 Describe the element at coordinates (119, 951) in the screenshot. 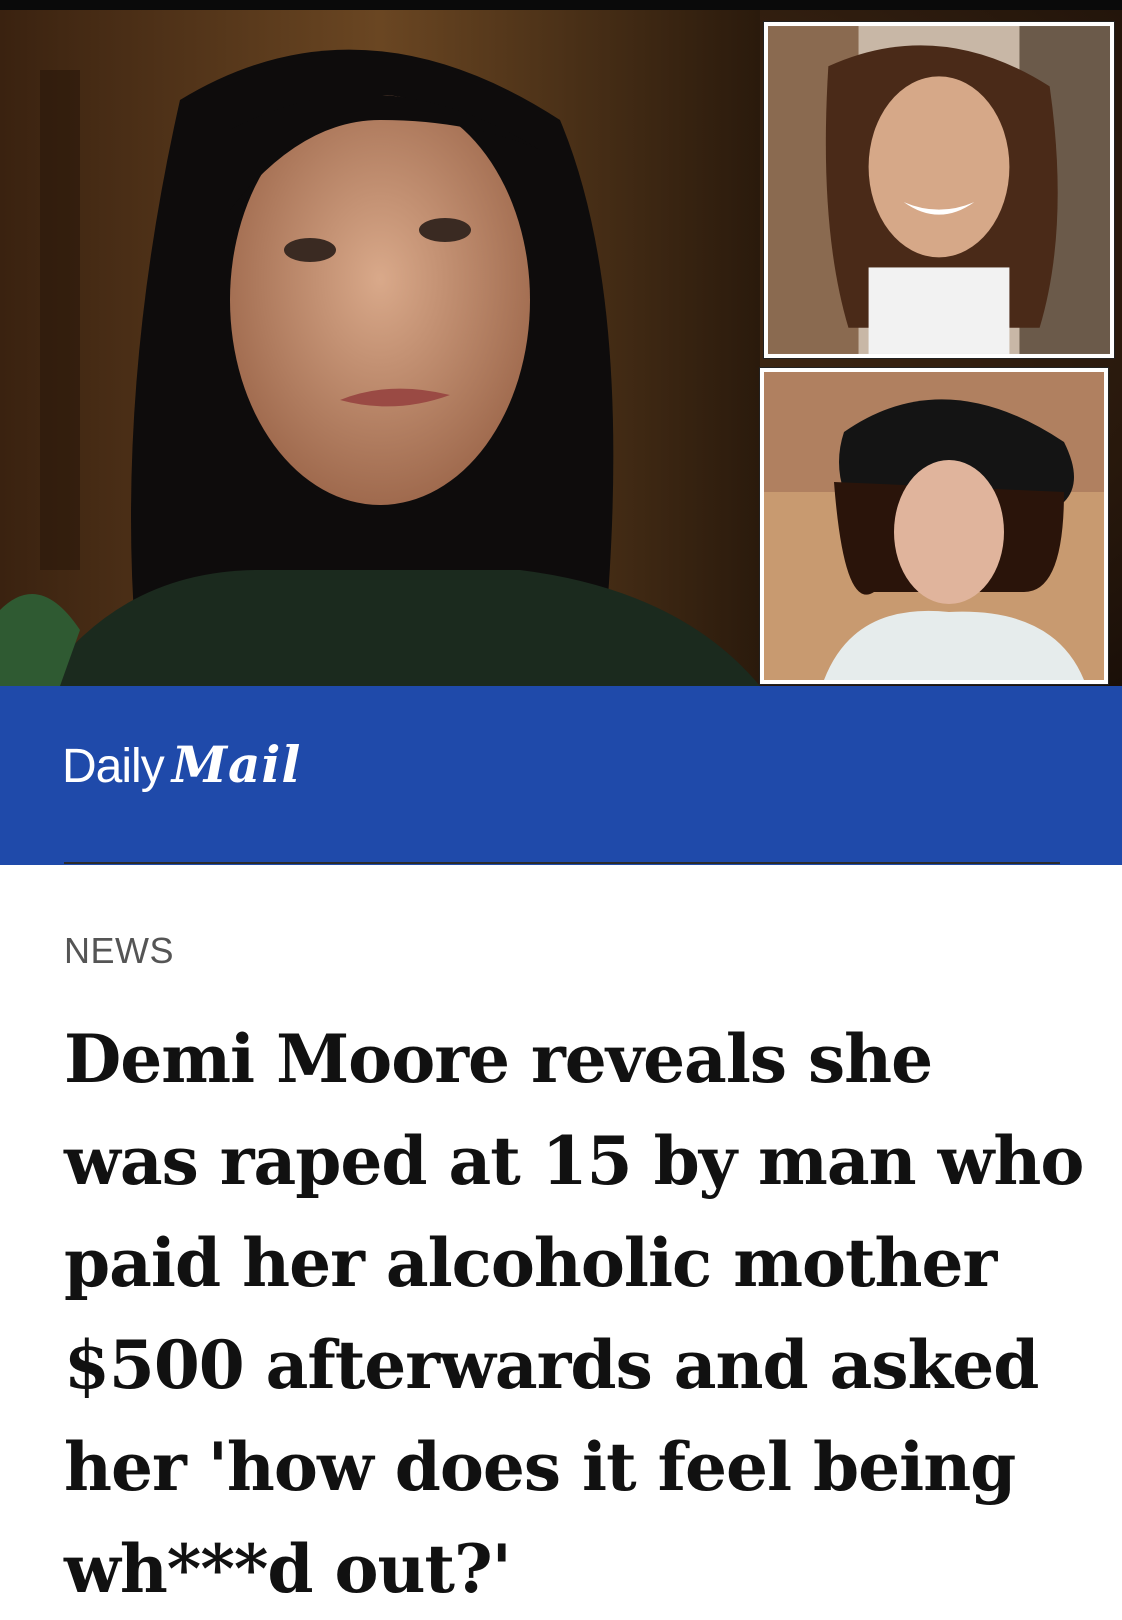

I see `section-label: NEWS` at that location.